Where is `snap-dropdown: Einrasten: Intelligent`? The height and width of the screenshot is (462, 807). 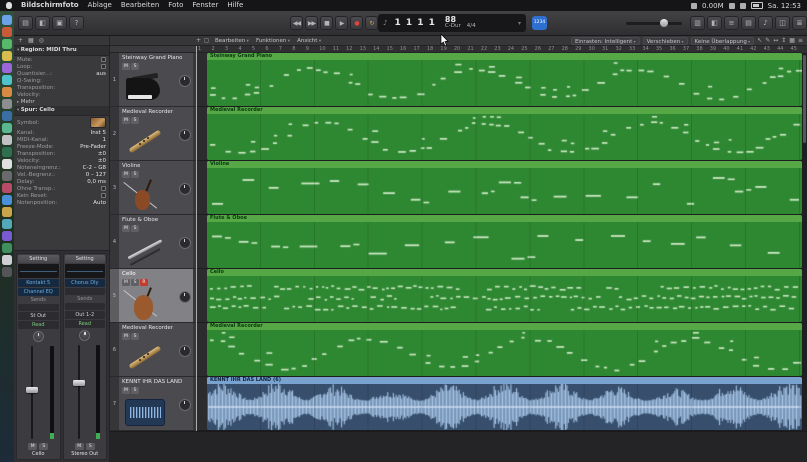 snap-dropdown: Einrasten: Intelligent is located at coordinates (605, 40).